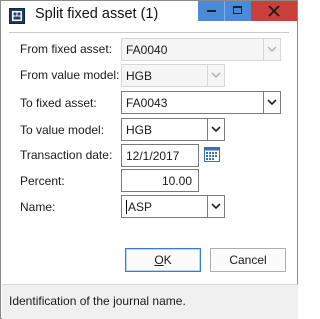 The height and width of the screenshot is (319, 320). I want to click on cancel-button-label: Cancel, so click(248, 260).